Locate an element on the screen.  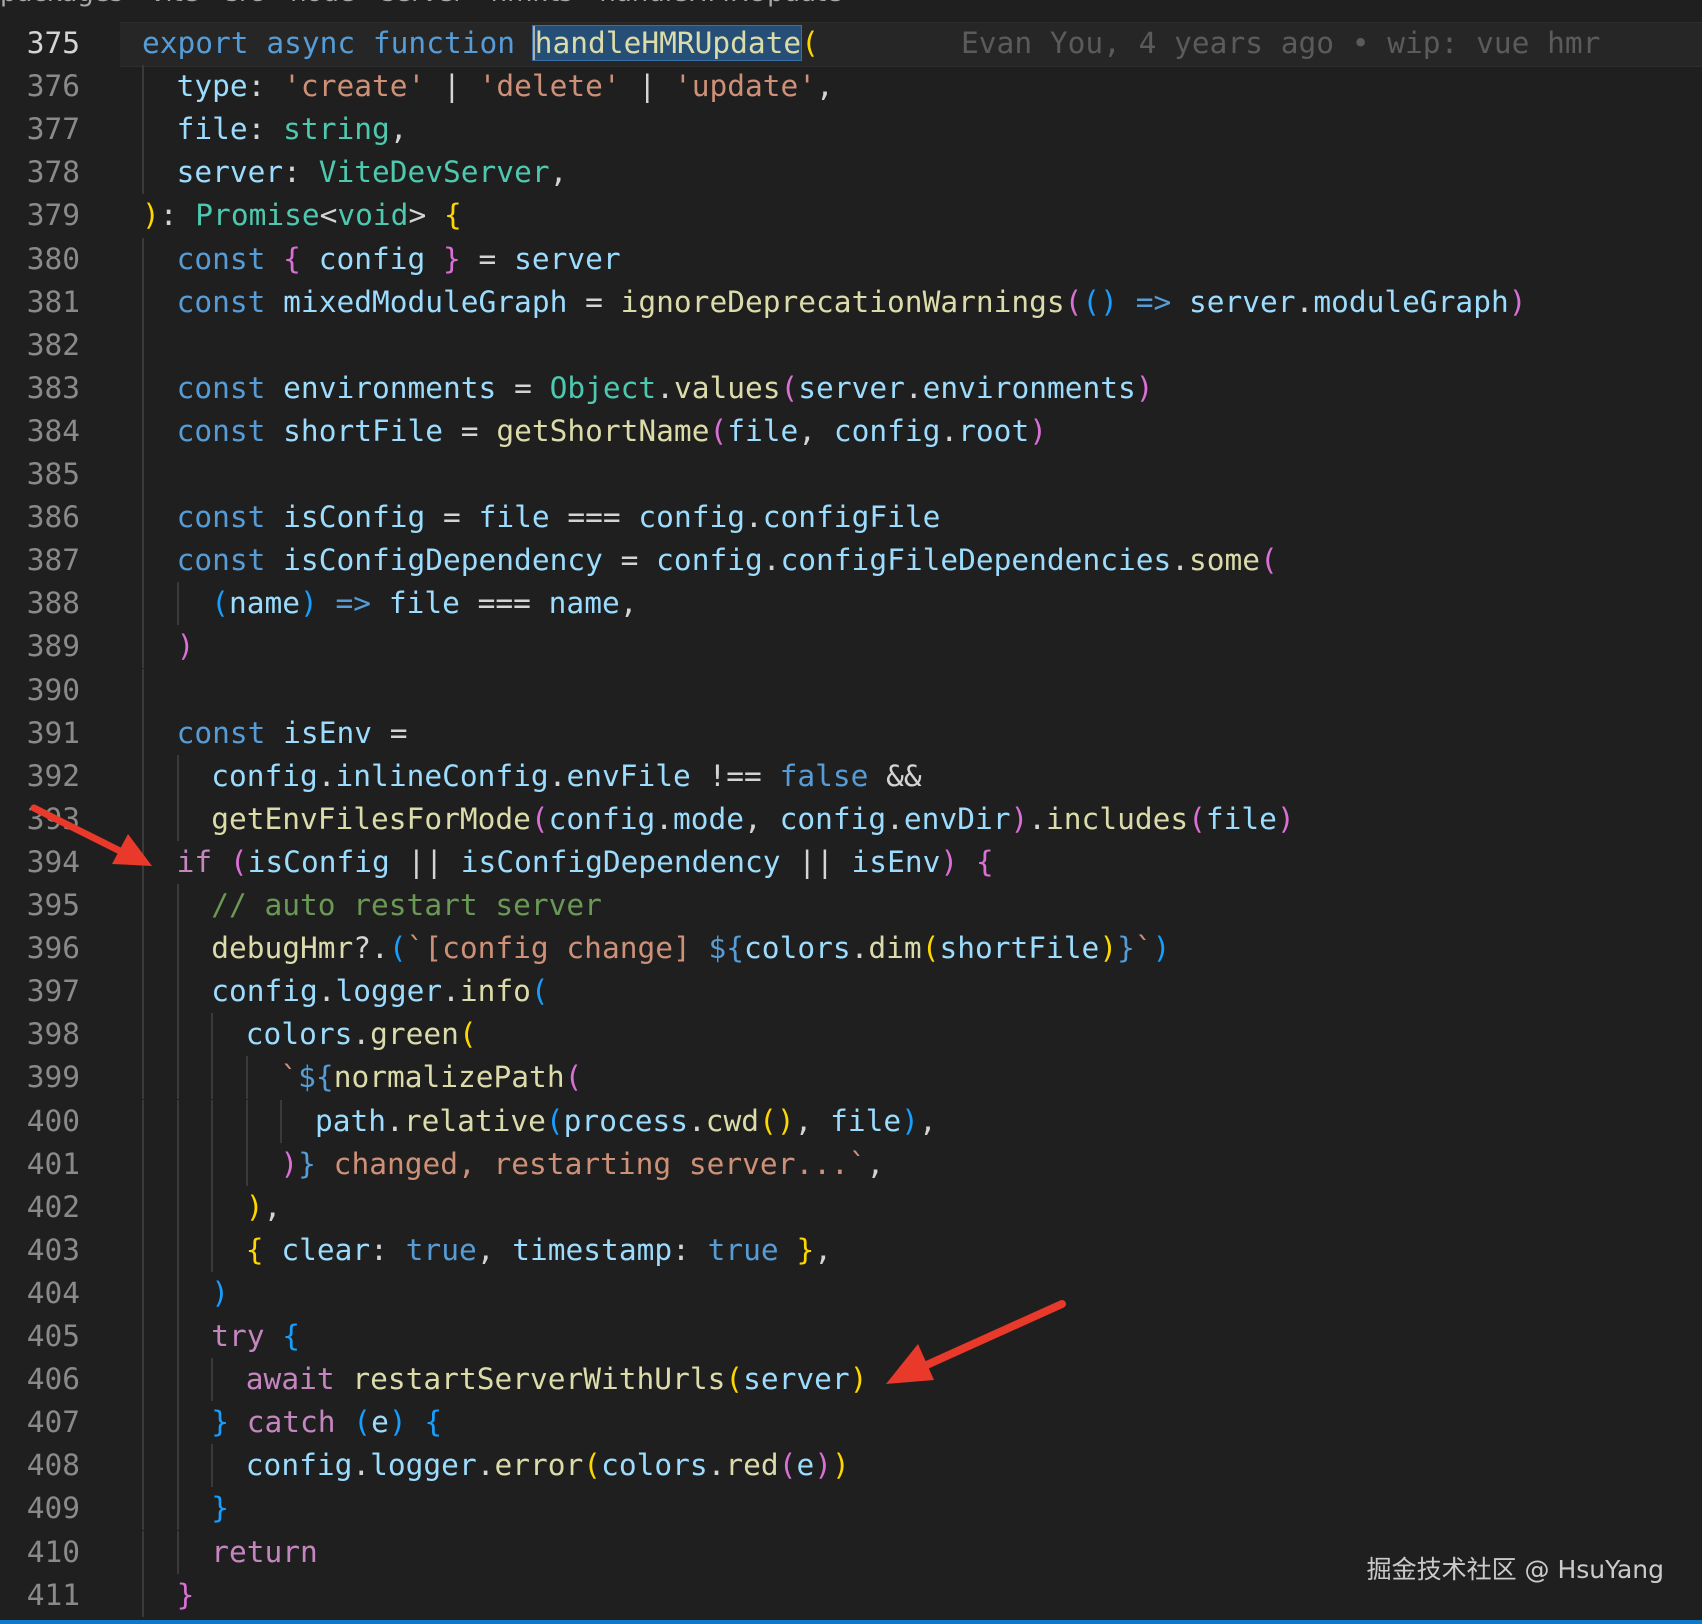
watermark: 掘金技术社区 @ HsuYang is located at coordinates (1515, 1569).